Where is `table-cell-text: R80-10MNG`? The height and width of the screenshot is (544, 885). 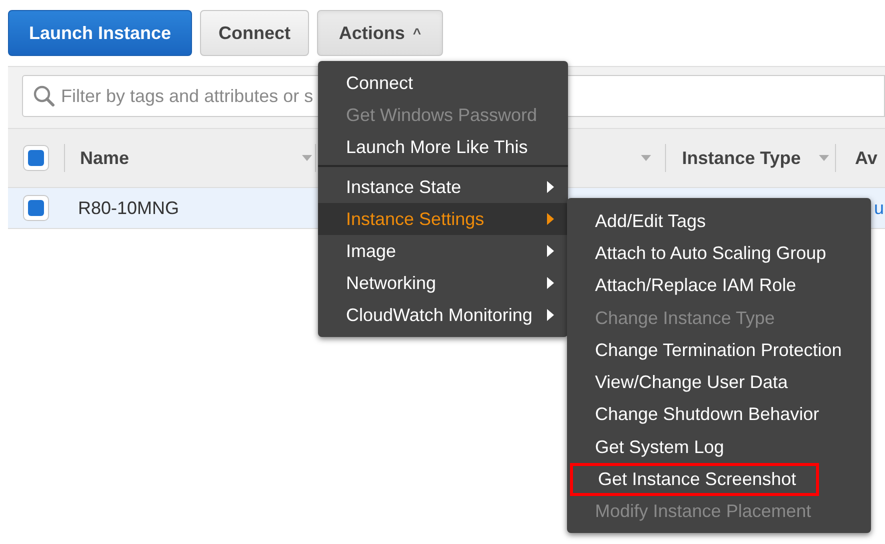 table-cell-text: R80-10MNG is located at coordinates (129, 208).